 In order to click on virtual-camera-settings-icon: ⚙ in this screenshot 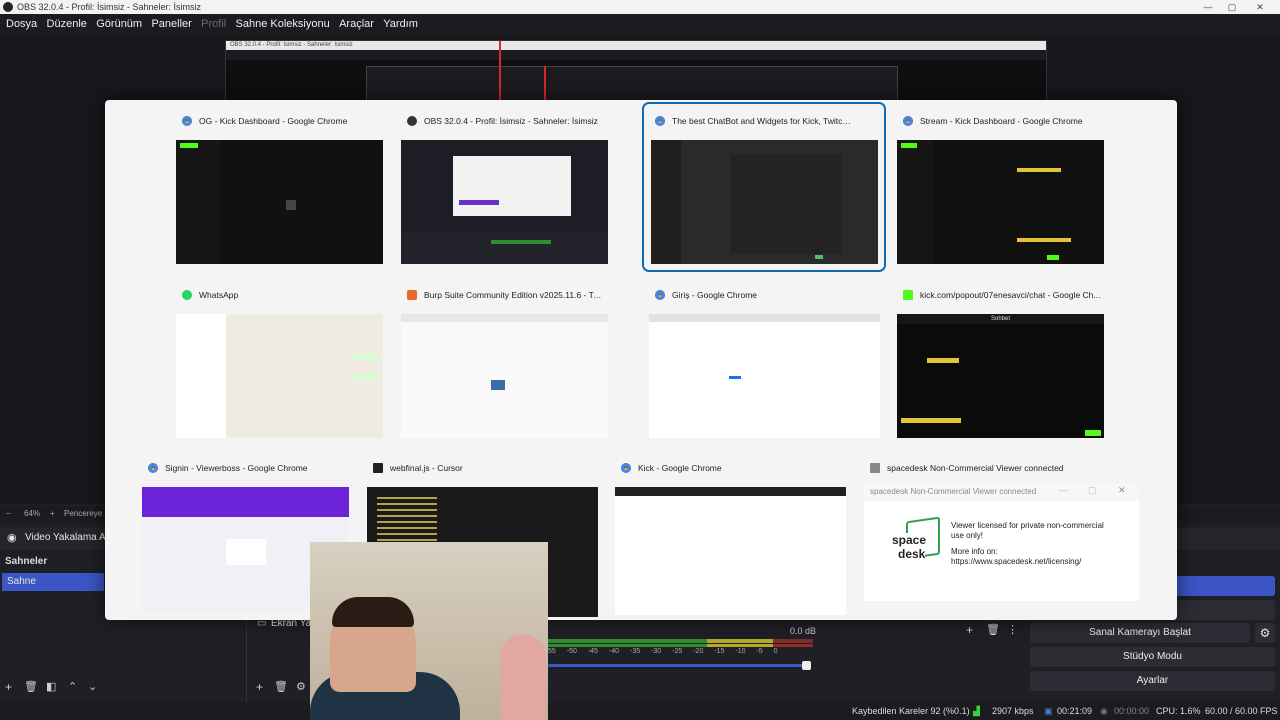, I will do `click(1265, 633)`.